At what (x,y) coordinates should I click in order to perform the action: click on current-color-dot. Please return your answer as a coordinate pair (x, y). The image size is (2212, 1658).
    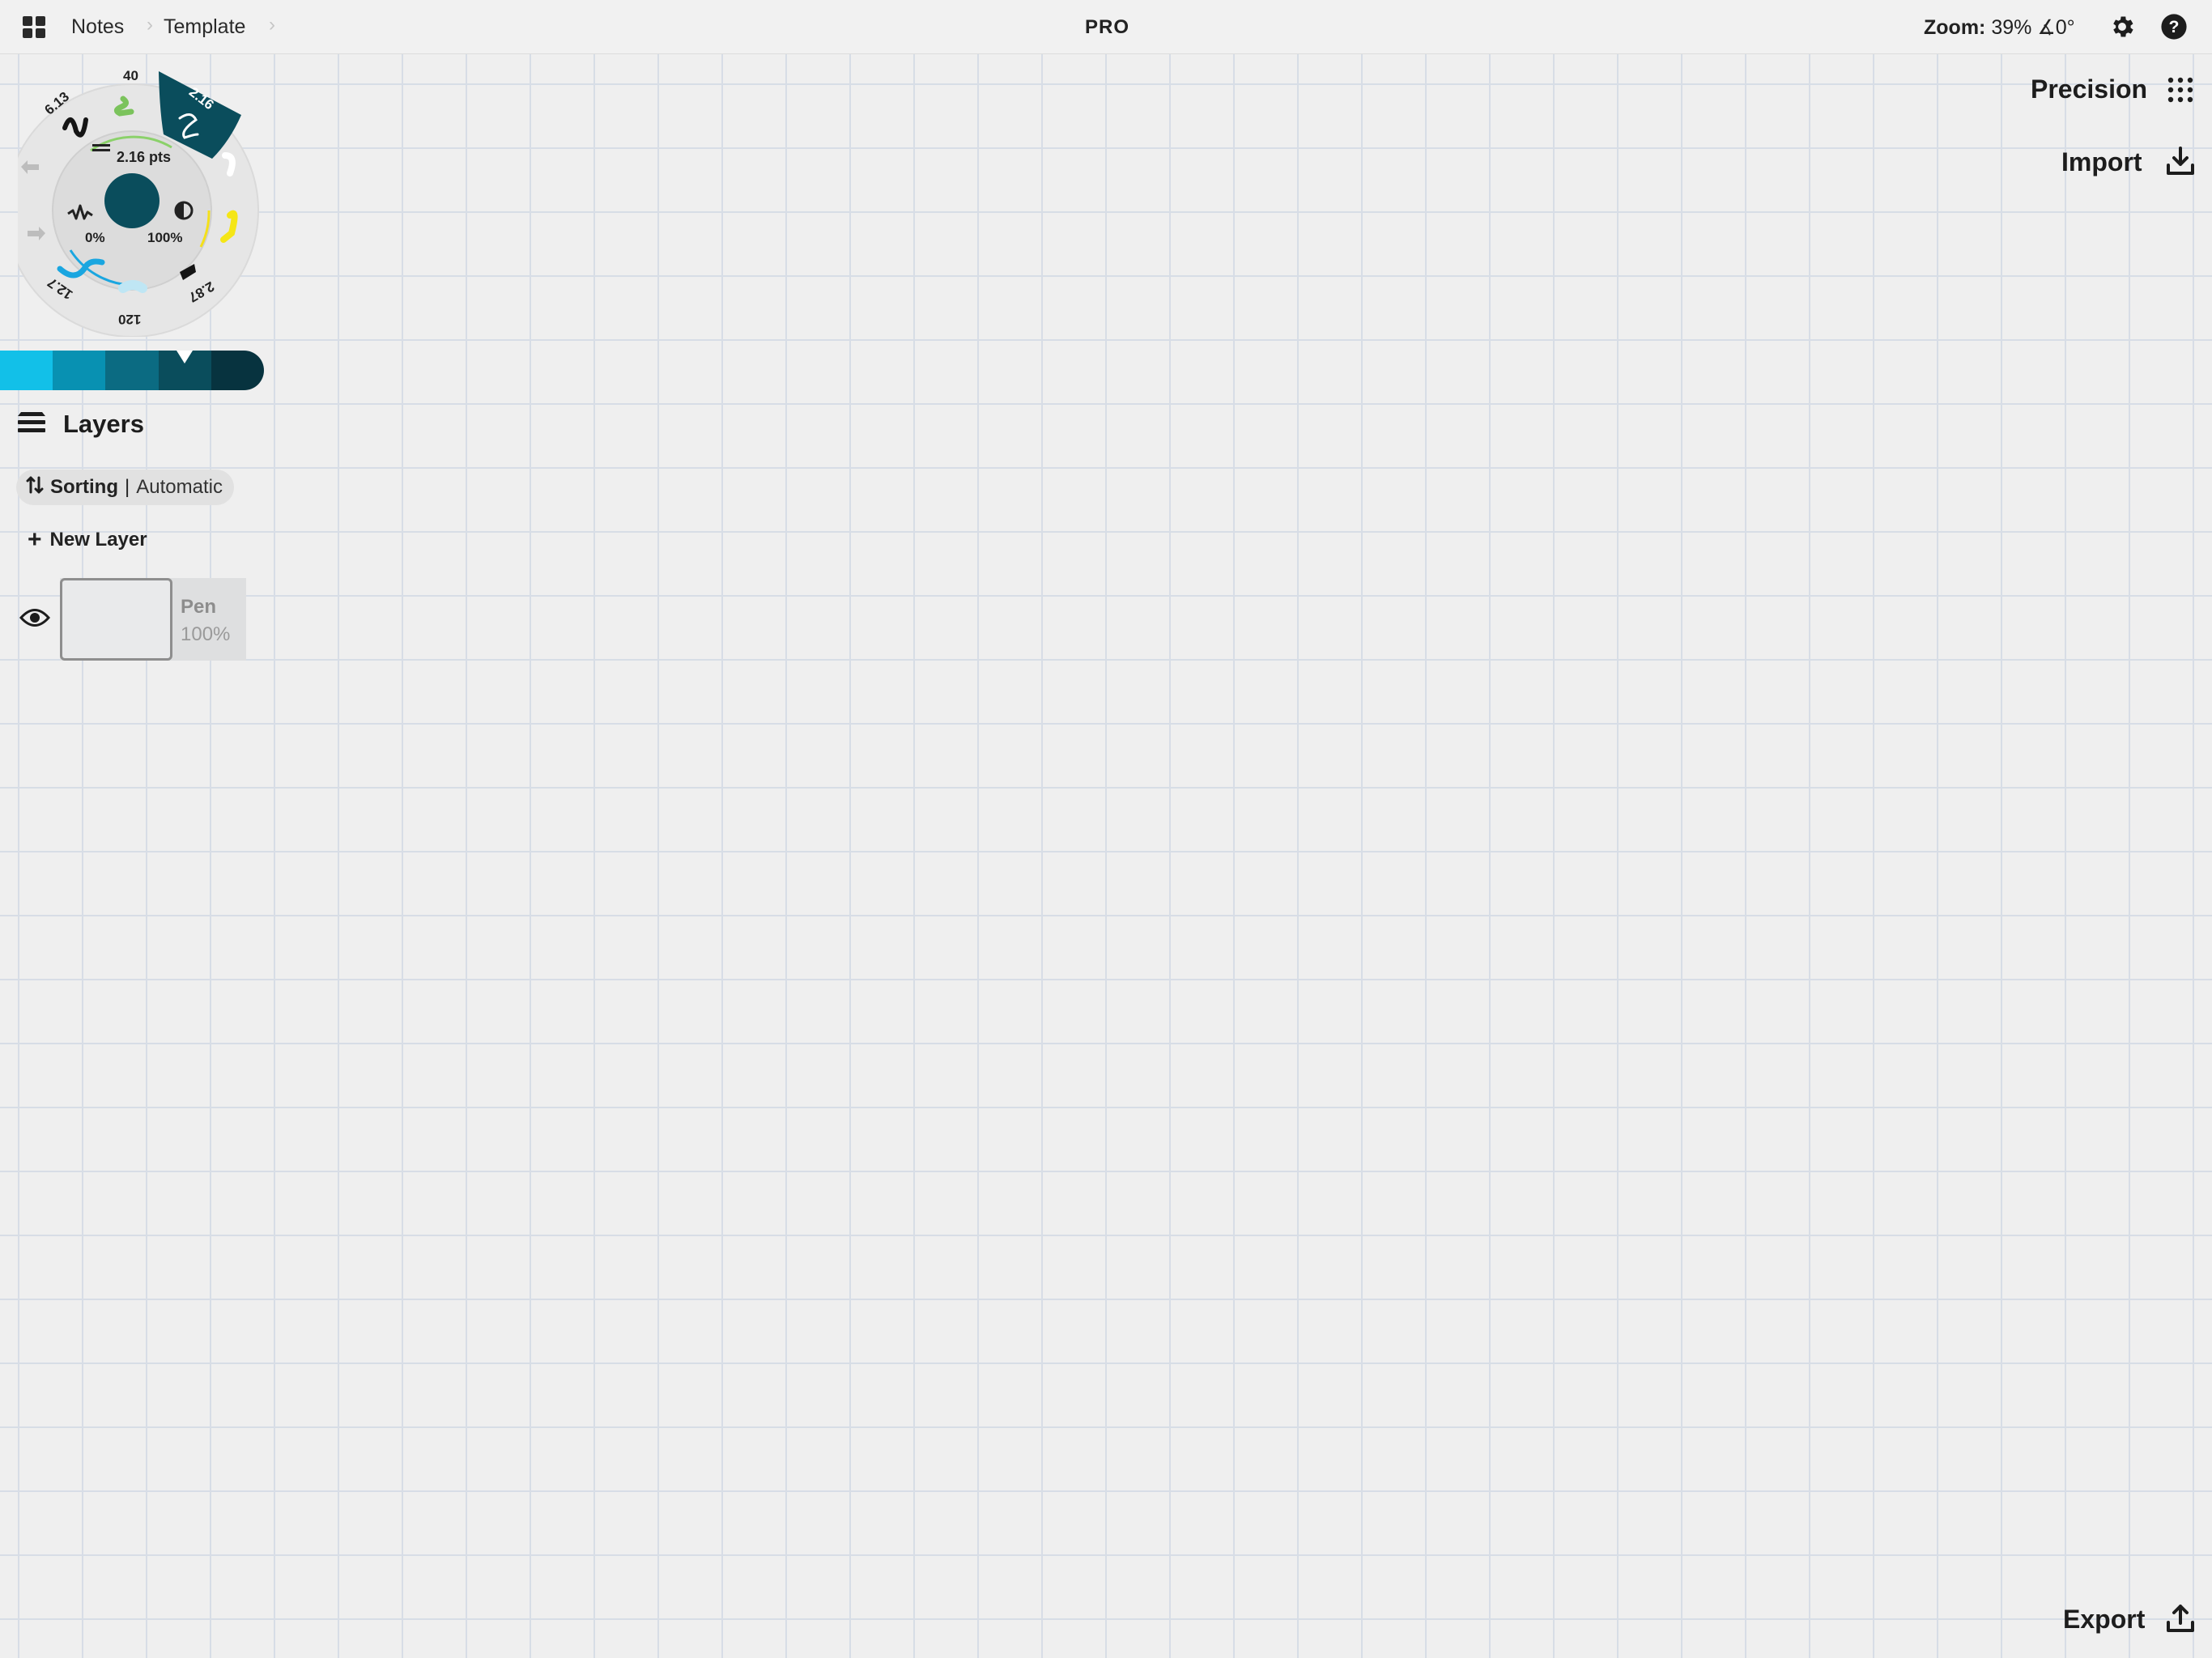
    Looking at the image, I should click on (132, 200).